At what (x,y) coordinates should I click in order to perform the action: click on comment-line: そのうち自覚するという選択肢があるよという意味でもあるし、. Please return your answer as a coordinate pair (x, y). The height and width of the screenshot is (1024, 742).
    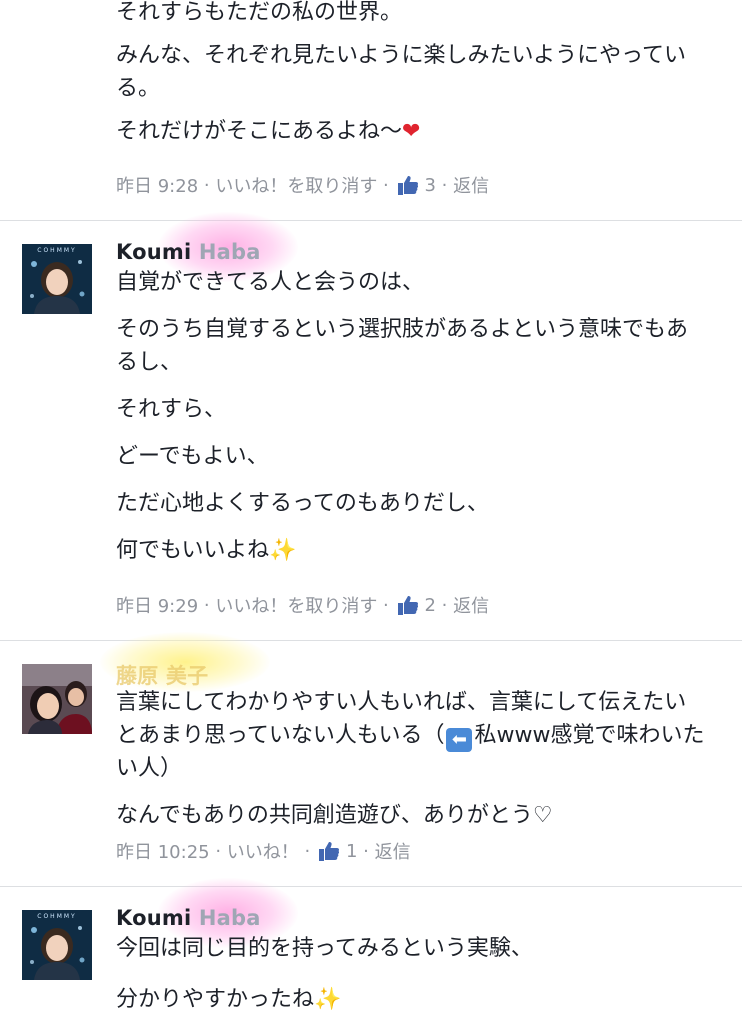
    Looking at the image, I should click on (402, 346).